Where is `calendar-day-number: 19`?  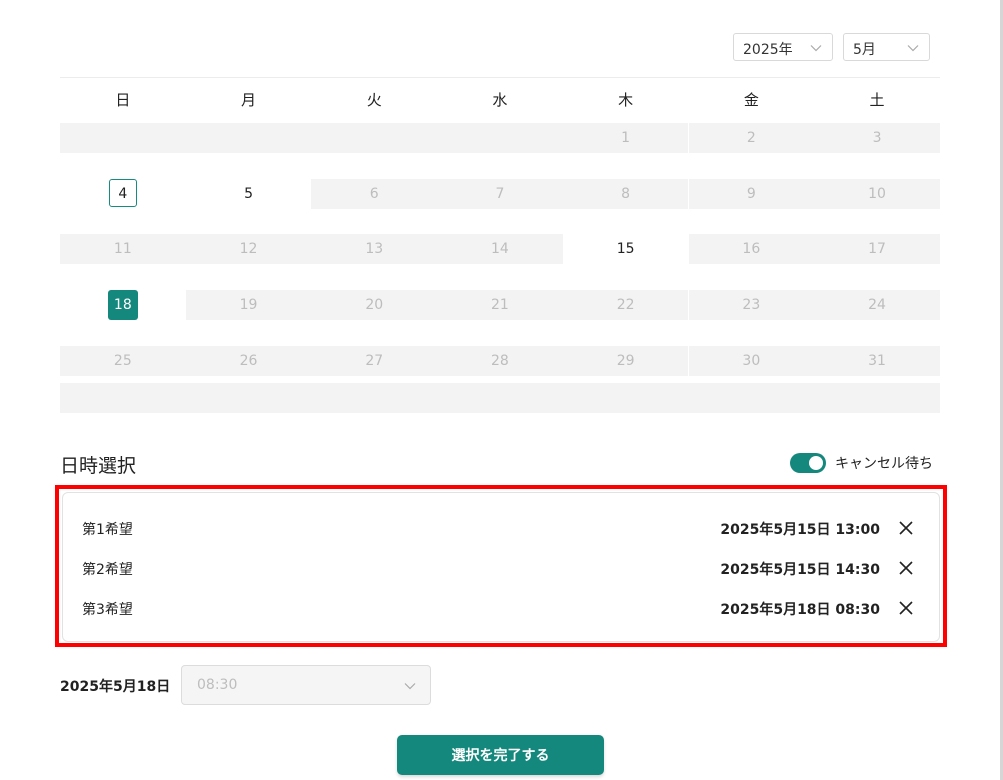
calendar-day-number: 19 is located at coordinates (248, 305).